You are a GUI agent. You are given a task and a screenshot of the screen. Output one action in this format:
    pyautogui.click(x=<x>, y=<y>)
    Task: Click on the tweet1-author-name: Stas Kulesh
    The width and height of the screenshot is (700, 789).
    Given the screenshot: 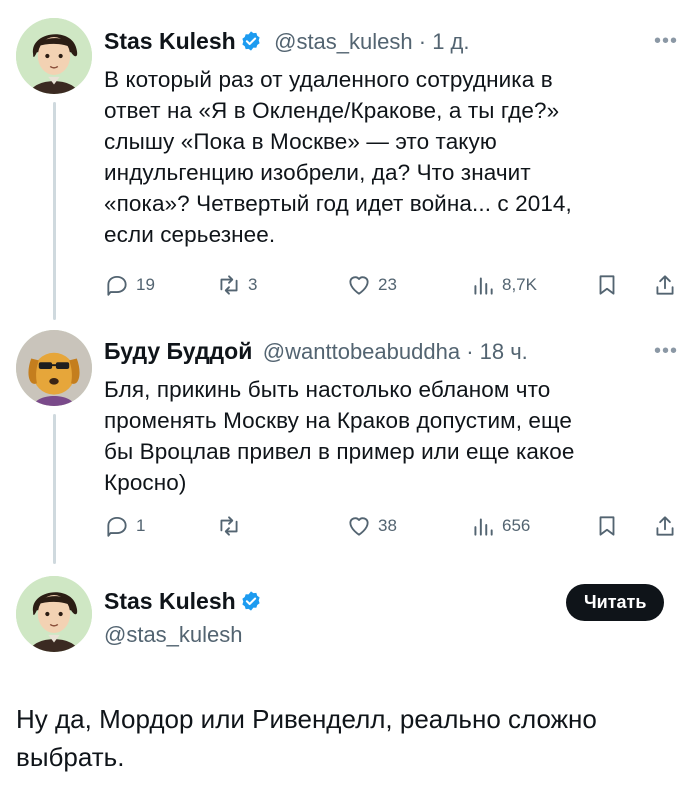 What is the action you would take?
    pyautogui.click(x=170, y=41)
    